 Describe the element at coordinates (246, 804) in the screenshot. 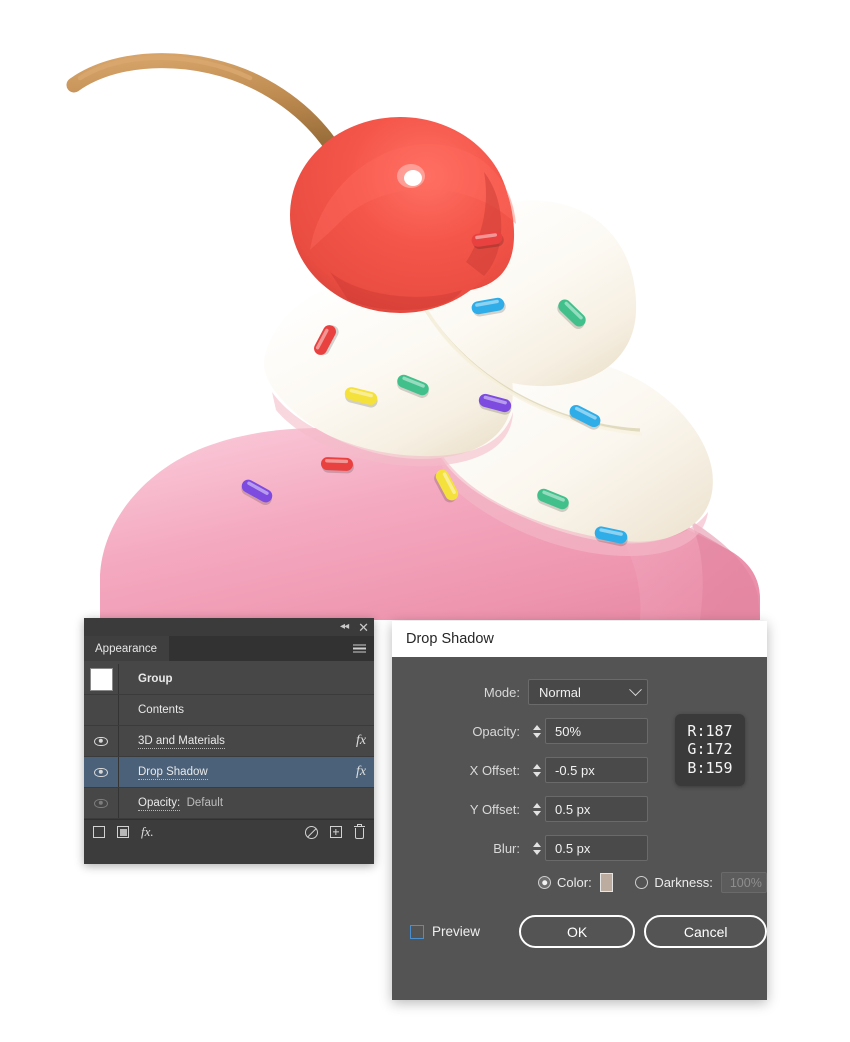

I see `appearance-row-label: Opacity: Default` at that location.